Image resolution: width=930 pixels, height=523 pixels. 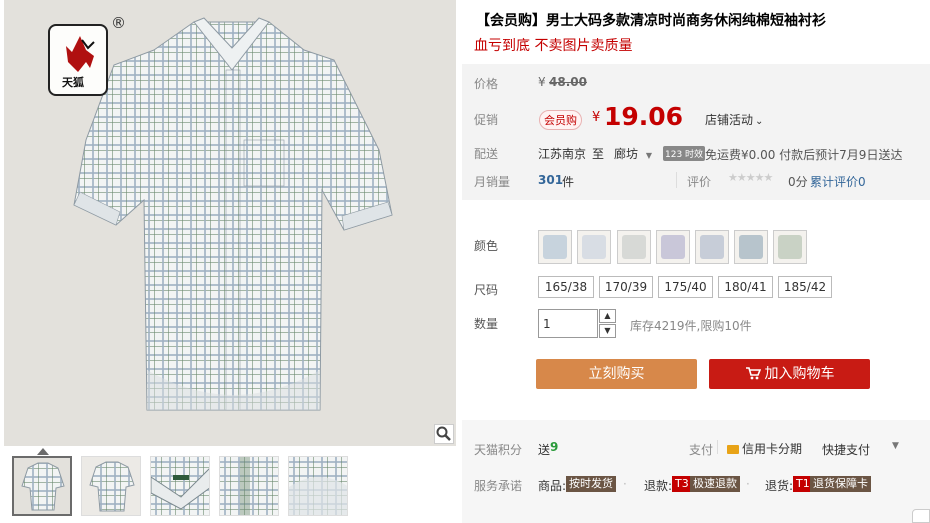 What do you see at coordinates (644, 116) in the screenshot?
I see `promo-price: 19.06` at bounding box center [644, 116].